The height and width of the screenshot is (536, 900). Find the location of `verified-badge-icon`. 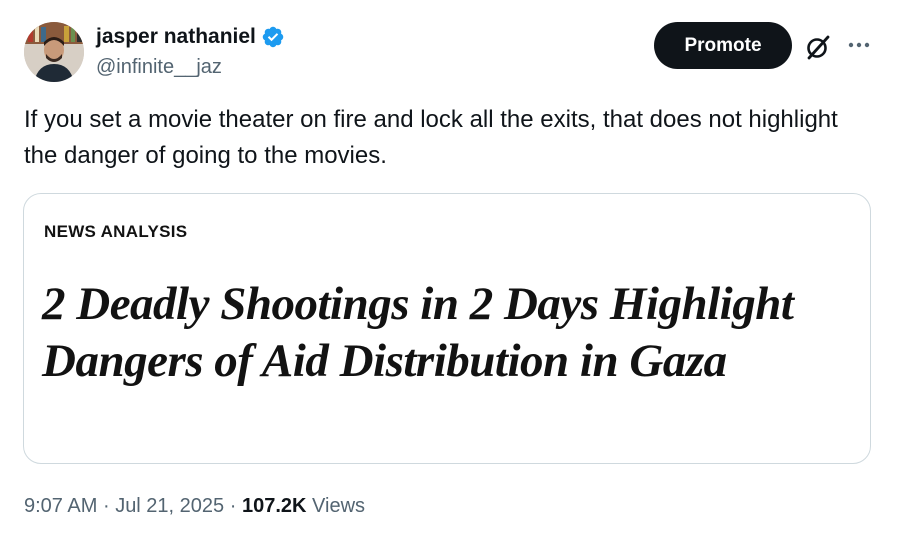

verified-badge-icon is located at coordinates (273, 37).